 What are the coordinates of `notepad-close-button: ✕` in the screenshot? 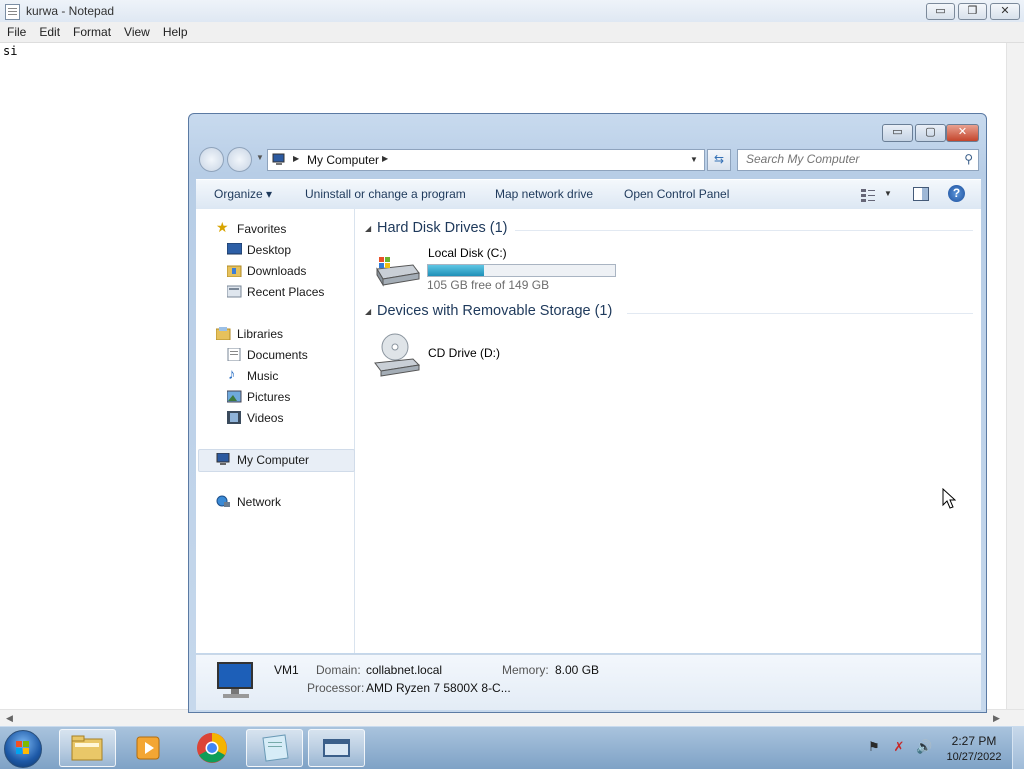 It's located at (1005, 11).